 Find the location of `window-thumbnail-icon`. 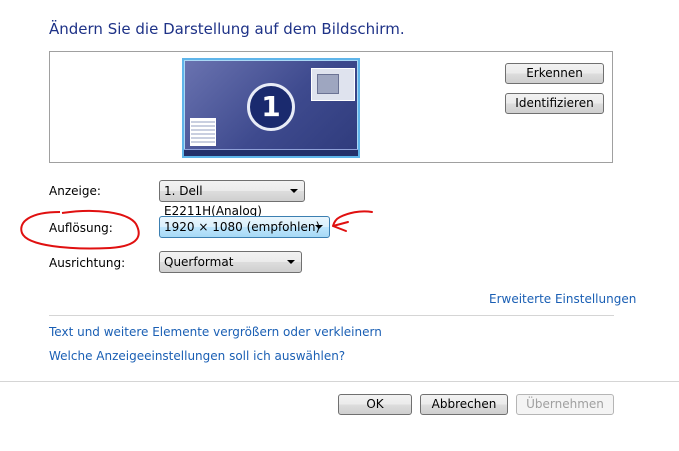

window-thumbnail-icon is located at coordinates (333, 84).